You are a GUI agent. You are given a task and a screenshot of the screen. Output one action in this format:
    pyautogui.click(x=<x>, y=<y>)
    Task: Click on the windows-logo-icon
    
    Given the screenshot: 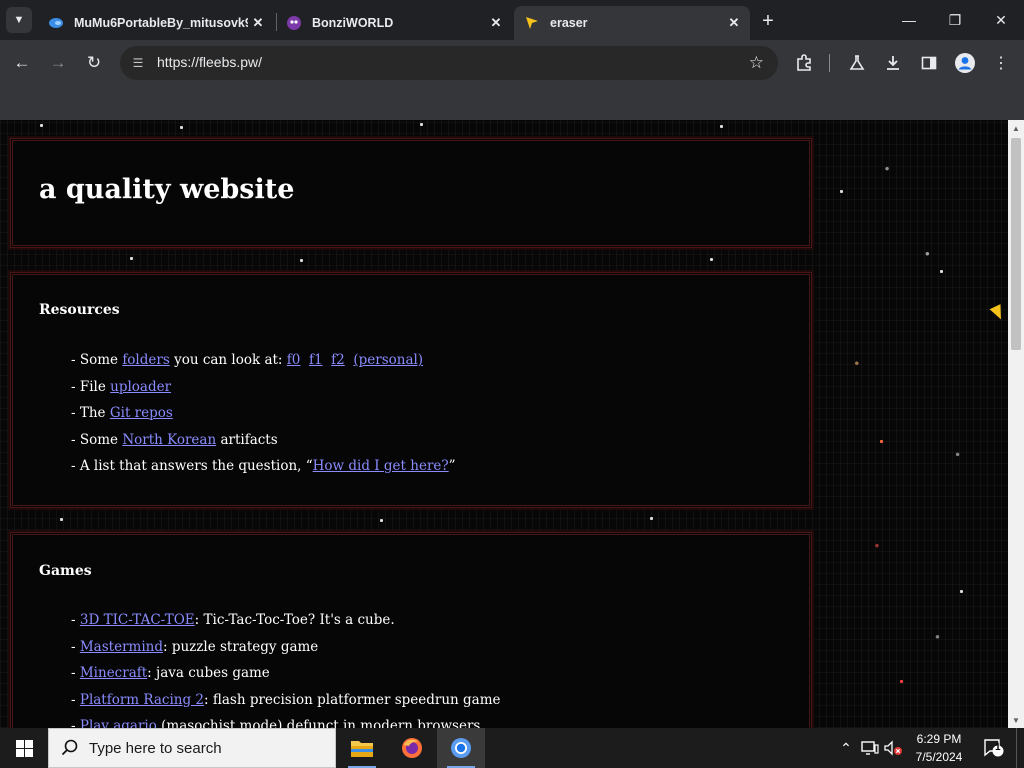 What is the action you would take?
    pyautogui.click(x=24, y=748)
    